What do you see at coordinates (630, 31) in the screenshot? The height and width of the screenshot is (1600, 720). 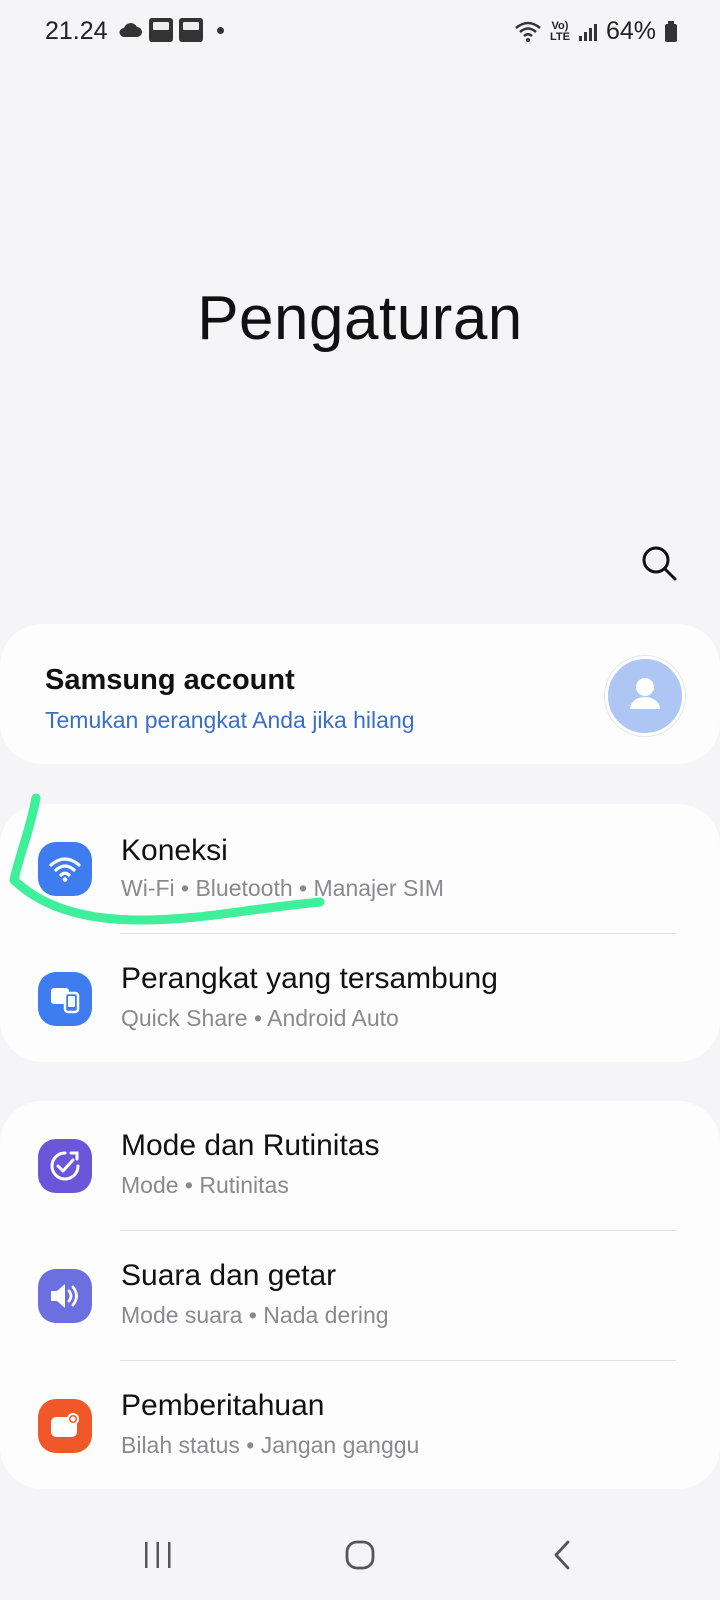 I see `battery-percent: 64%` at bounding box center [630, 31].